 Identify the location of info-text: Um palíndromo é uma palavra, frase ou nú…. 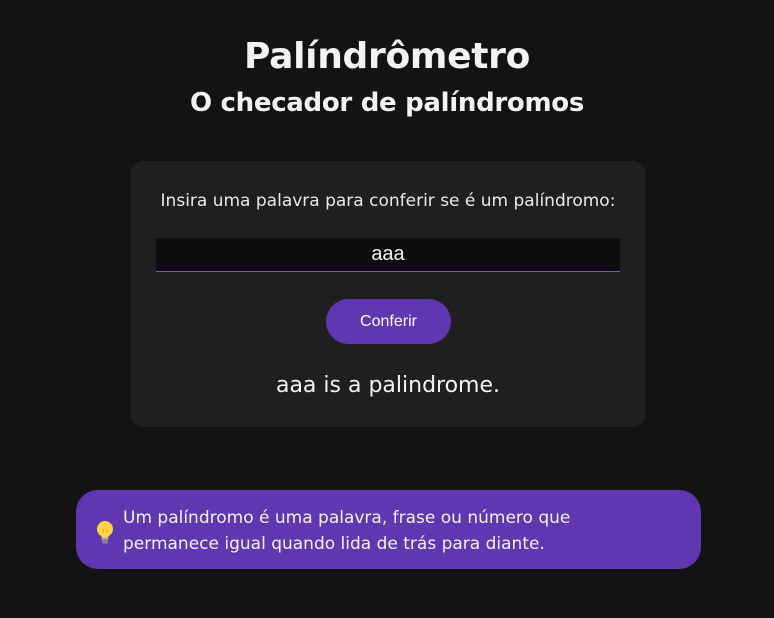
(347, 531).